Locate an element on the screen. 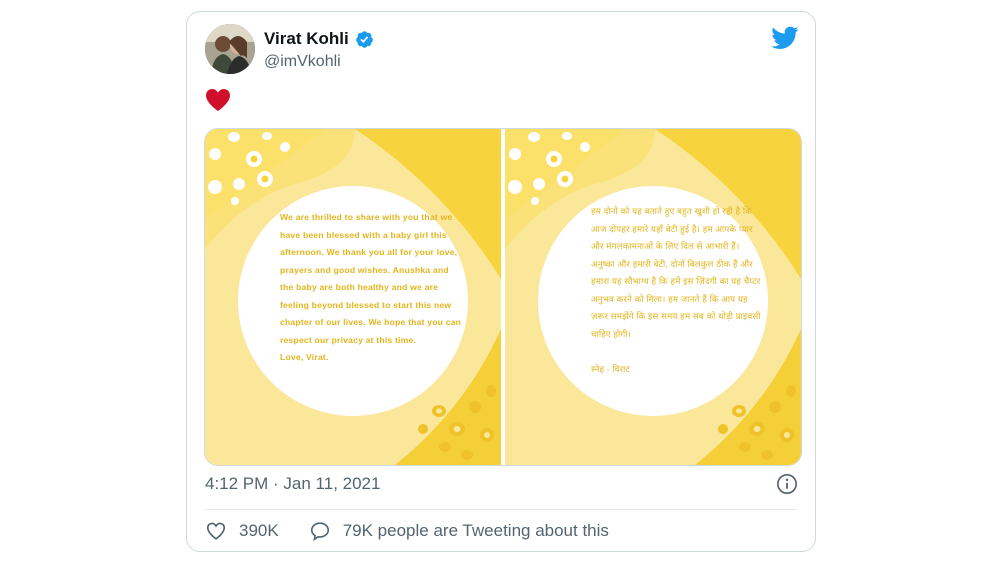  note-line is located at coordinates (685, 352).